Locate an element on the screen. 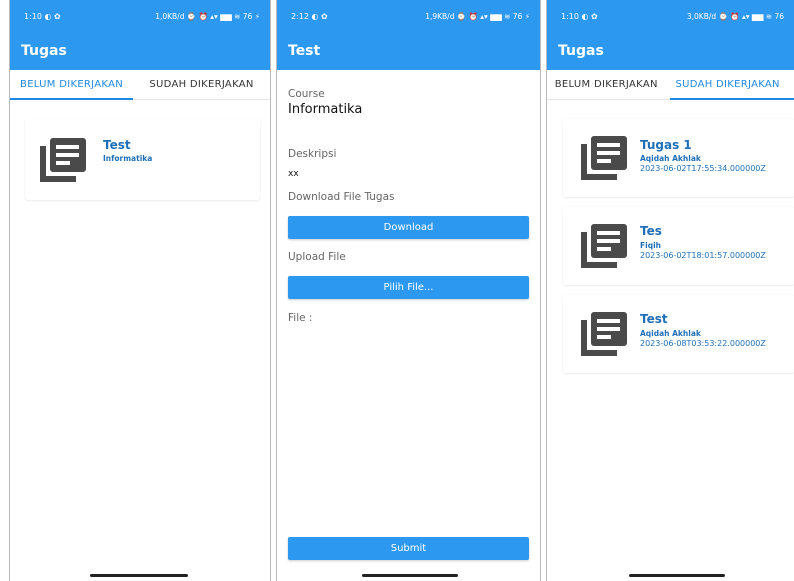  upload-file-label: Upload File is located at coordinates (317, 257).